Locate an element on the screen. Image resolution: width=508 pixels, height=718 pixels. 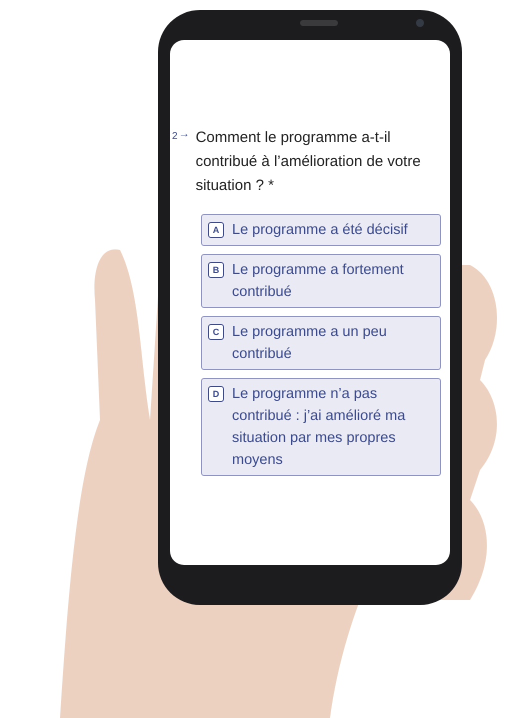
option-key: A is located at coordinates (216, 230).